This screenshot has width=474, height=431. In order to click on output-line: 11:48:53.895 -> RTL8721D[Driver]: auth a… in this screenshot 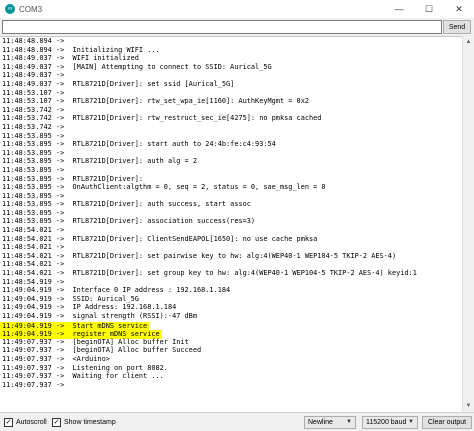, I will do `click(231, 161)`.